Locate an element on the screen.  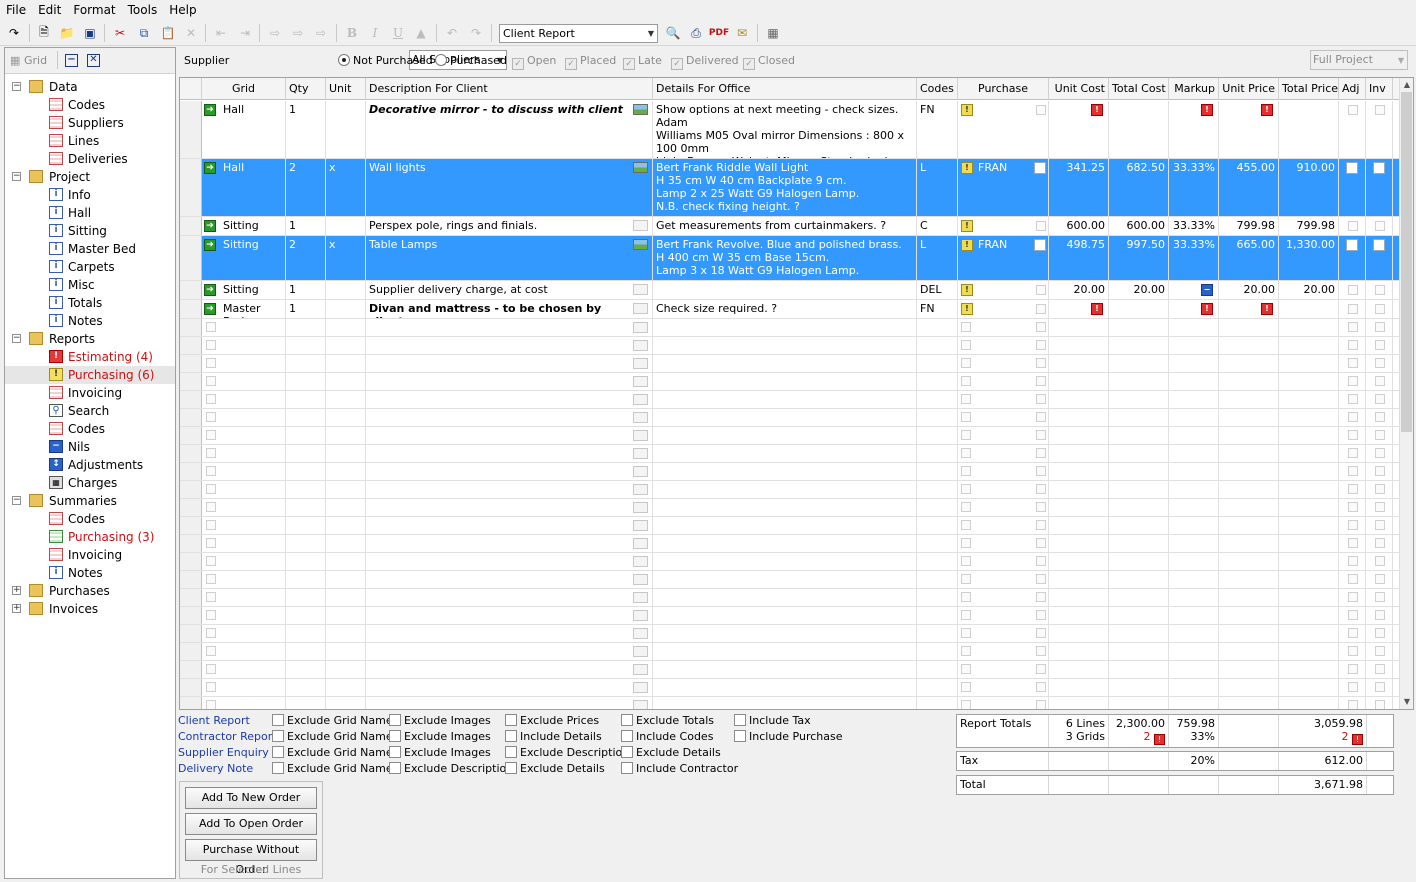
column-header-adj: Adj is located at coordinates (1352, 89).